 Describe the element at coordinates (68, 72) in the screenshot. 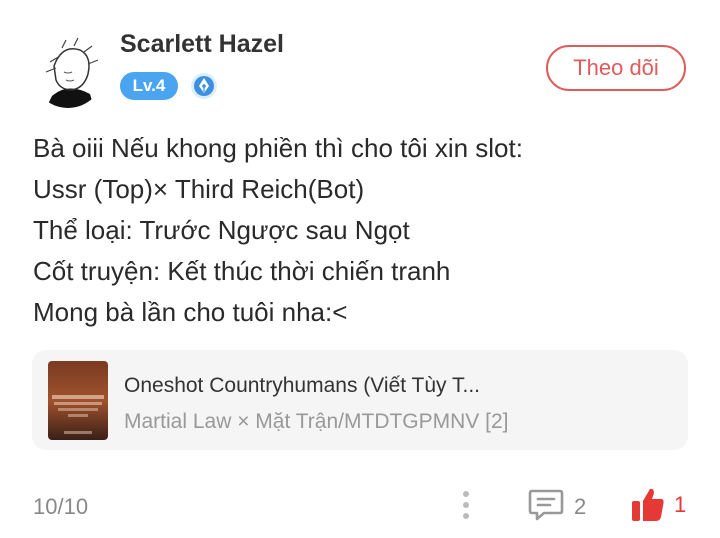

I see `avatar` at that location.